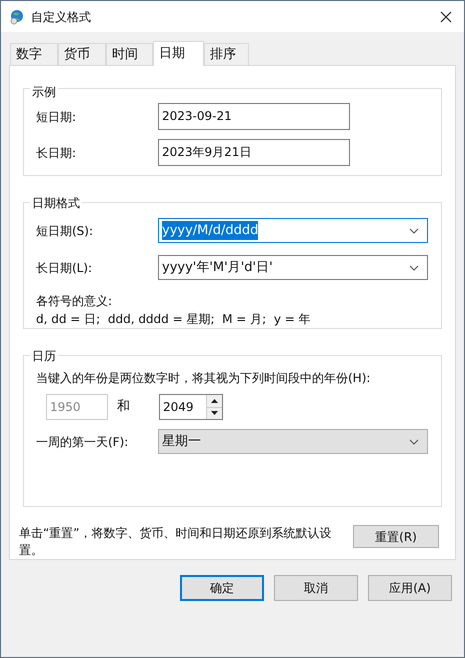 This screenshot has width=465, height=658. What do you see at coordinates (34, 54) in the screenshot?
I see `tab: 数字` at bounding box center [34, 54].